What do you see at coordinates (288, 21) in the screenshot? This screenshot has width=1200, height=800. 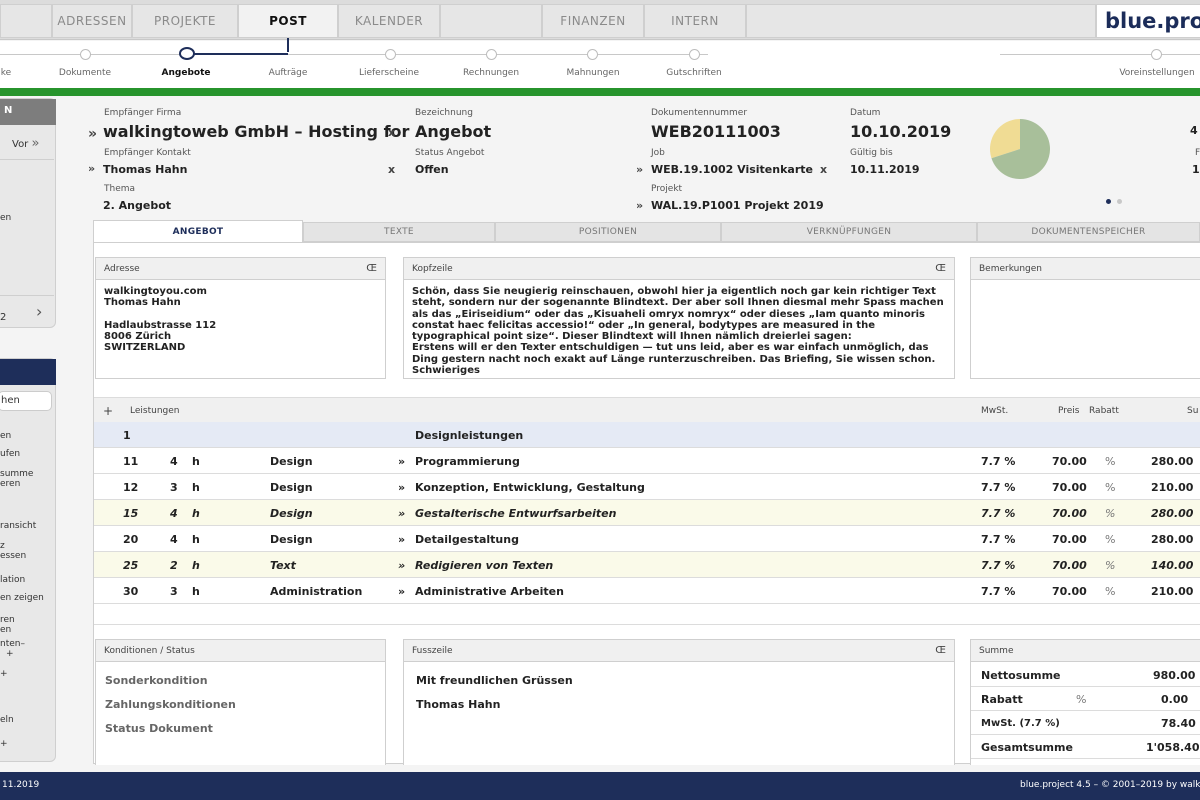 I see `tab-post: POST` at bounding box center [288, 21].